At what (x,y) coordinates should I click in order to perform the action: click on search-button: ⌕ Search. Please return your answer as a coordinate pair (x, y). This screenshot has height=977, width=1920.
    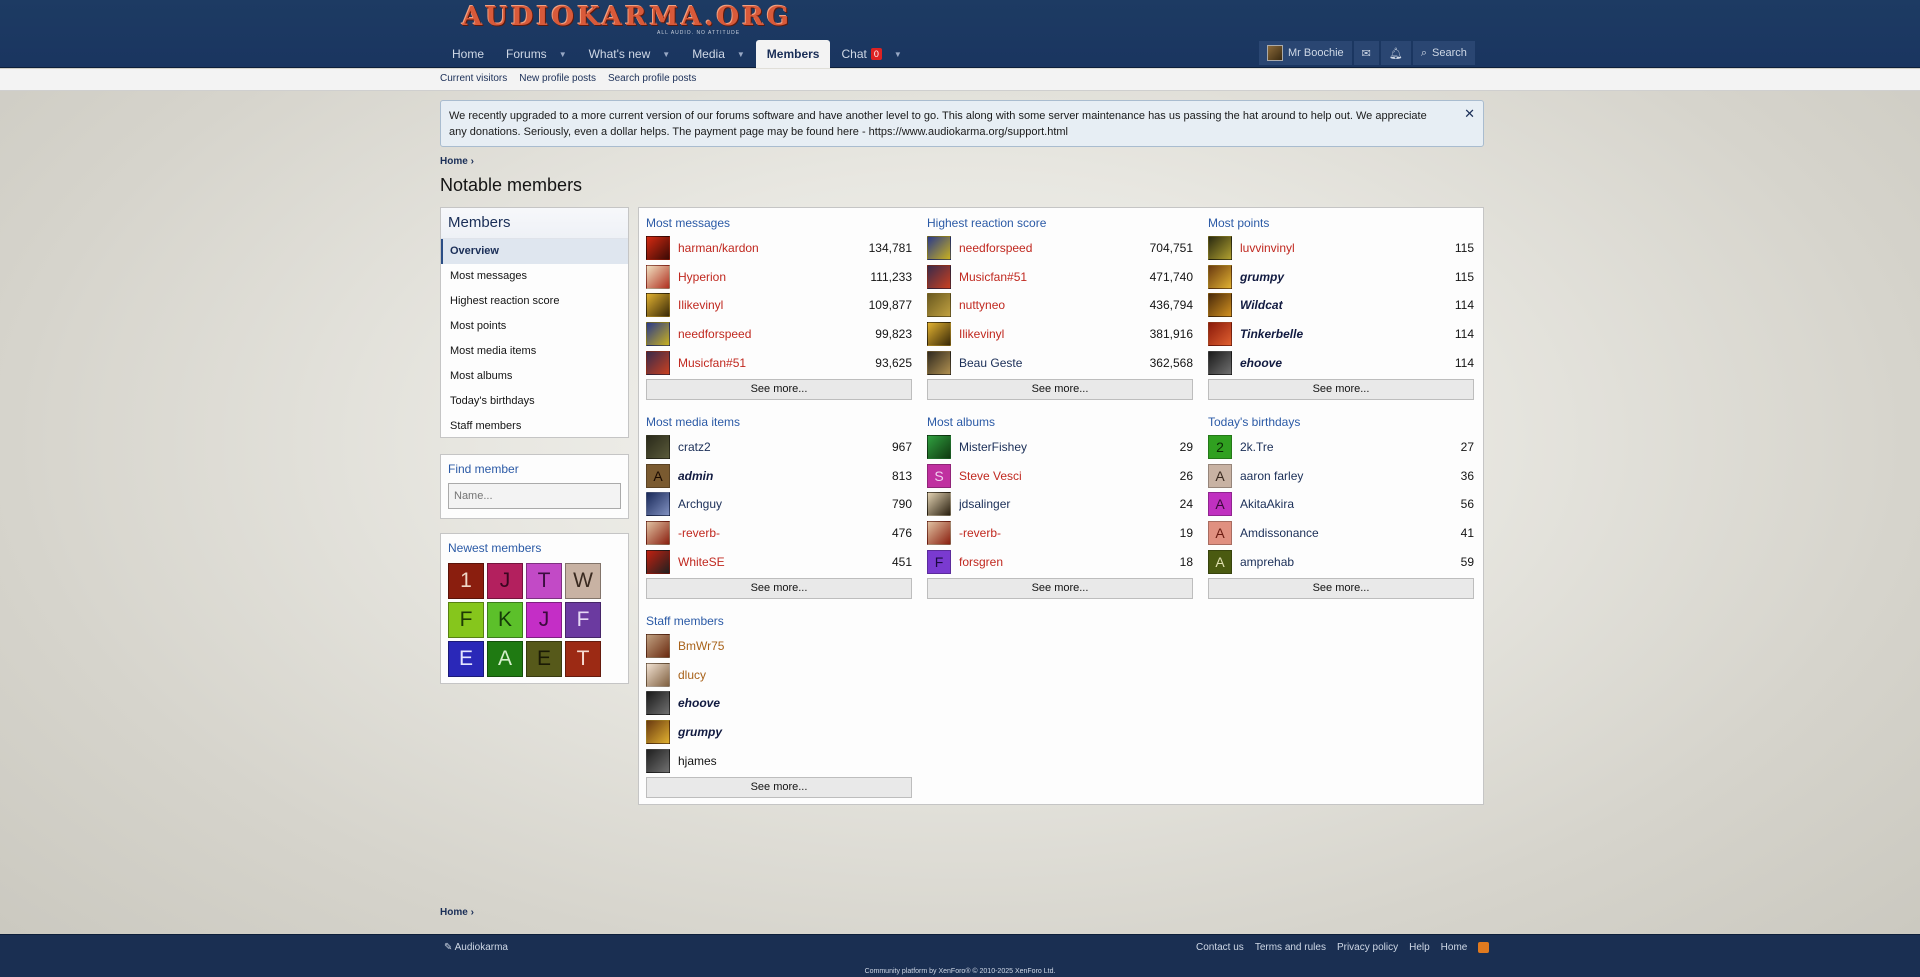
    Looking at the image, I should click on (1443, 53).